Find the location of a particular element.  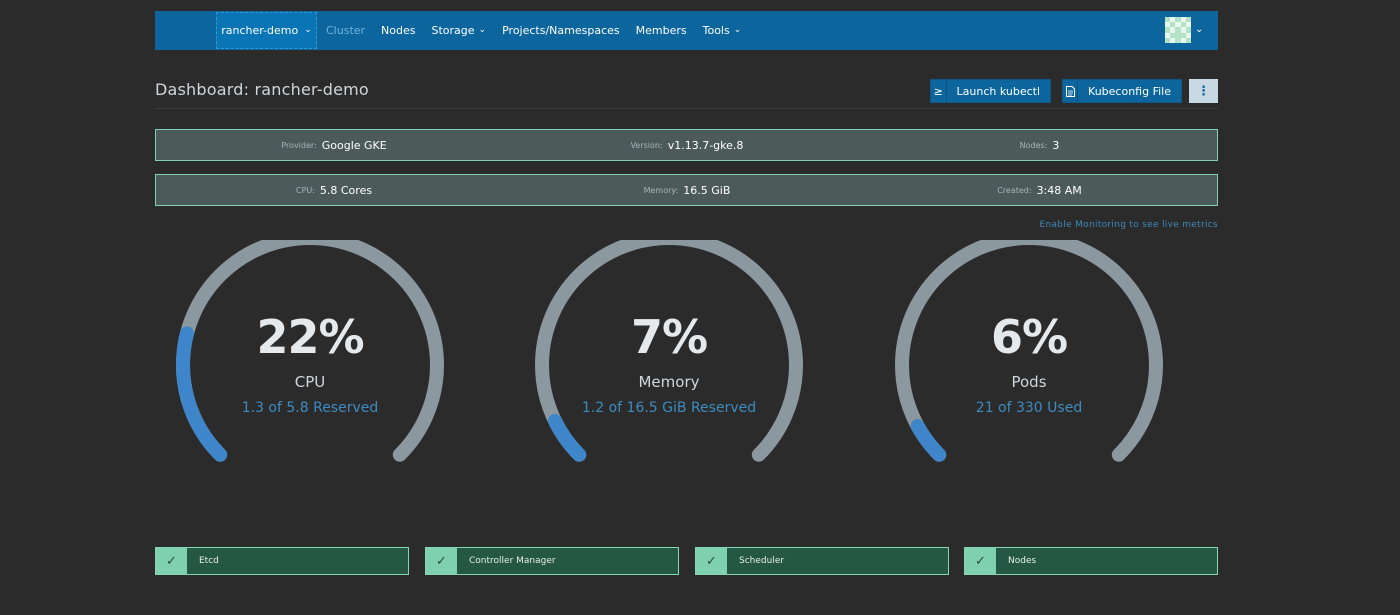

info-label: Nodes: is located at coordinates (1033, 145).